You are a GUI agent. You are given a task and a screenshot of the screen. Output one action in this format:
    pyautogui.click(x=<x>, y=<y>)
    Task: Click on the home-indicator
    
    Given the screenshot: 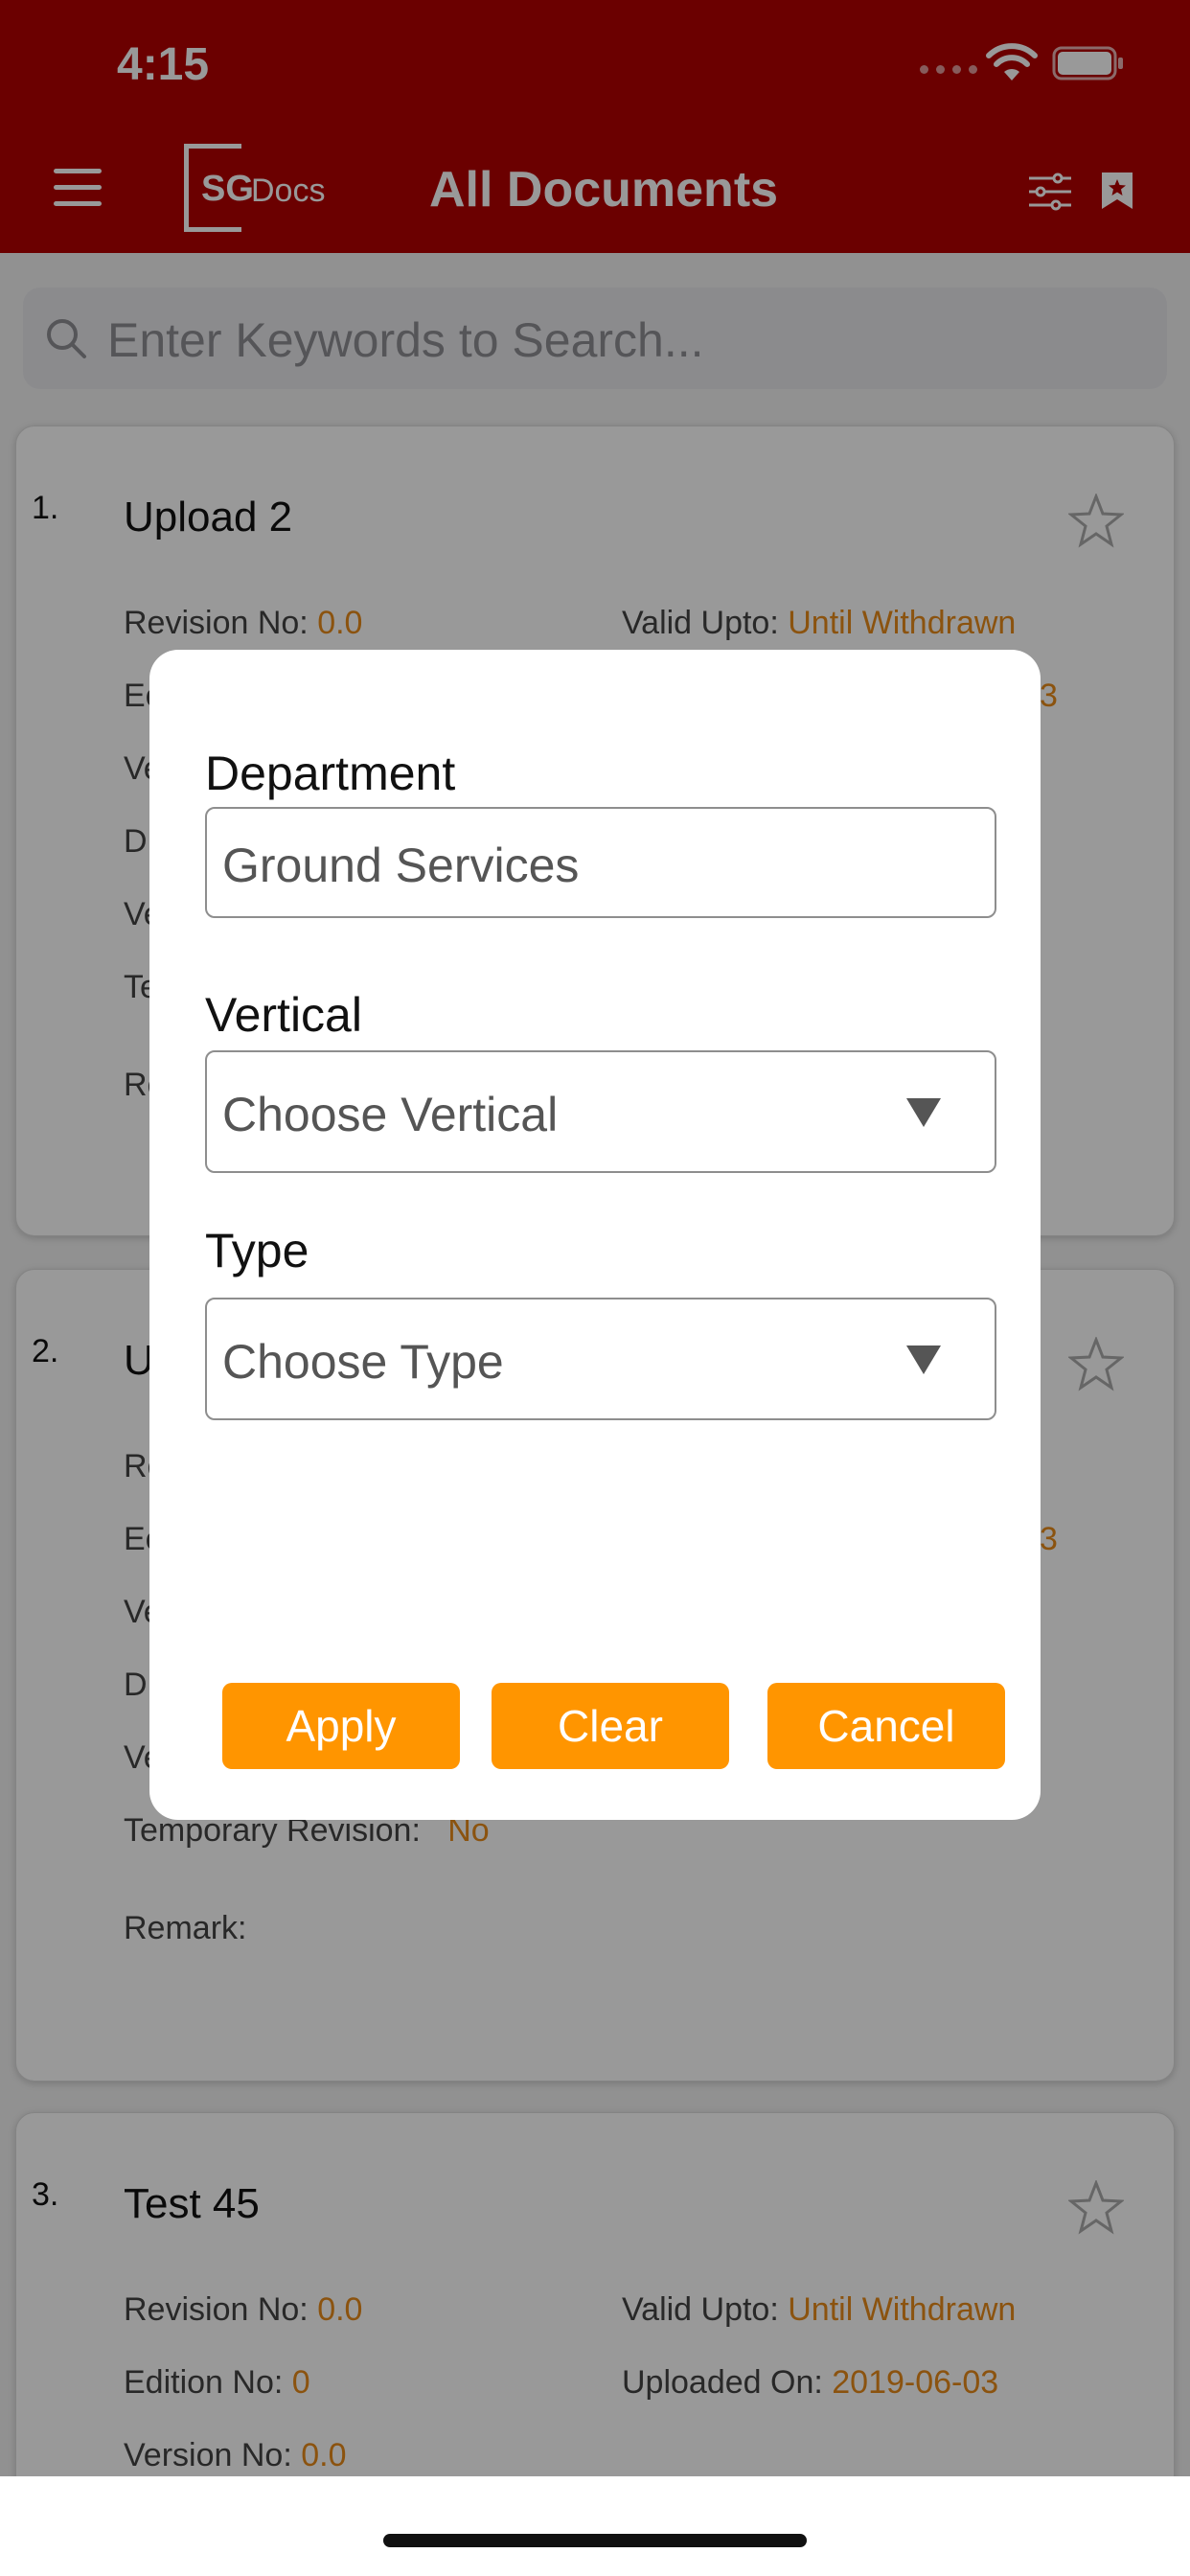 What is the action you would take?
    pyautogui.click(x=595, y=2540)
    